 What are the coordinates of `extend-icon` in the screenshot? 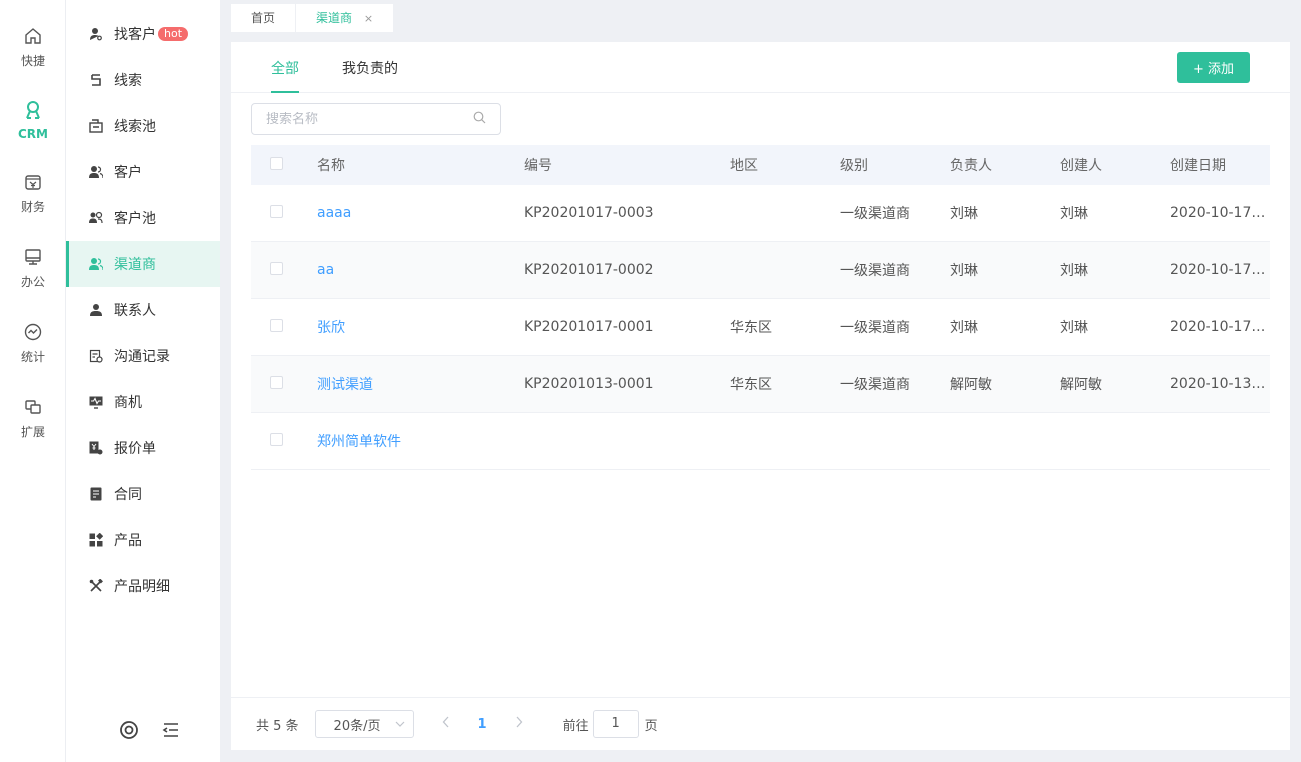 It's located at (33, 407).